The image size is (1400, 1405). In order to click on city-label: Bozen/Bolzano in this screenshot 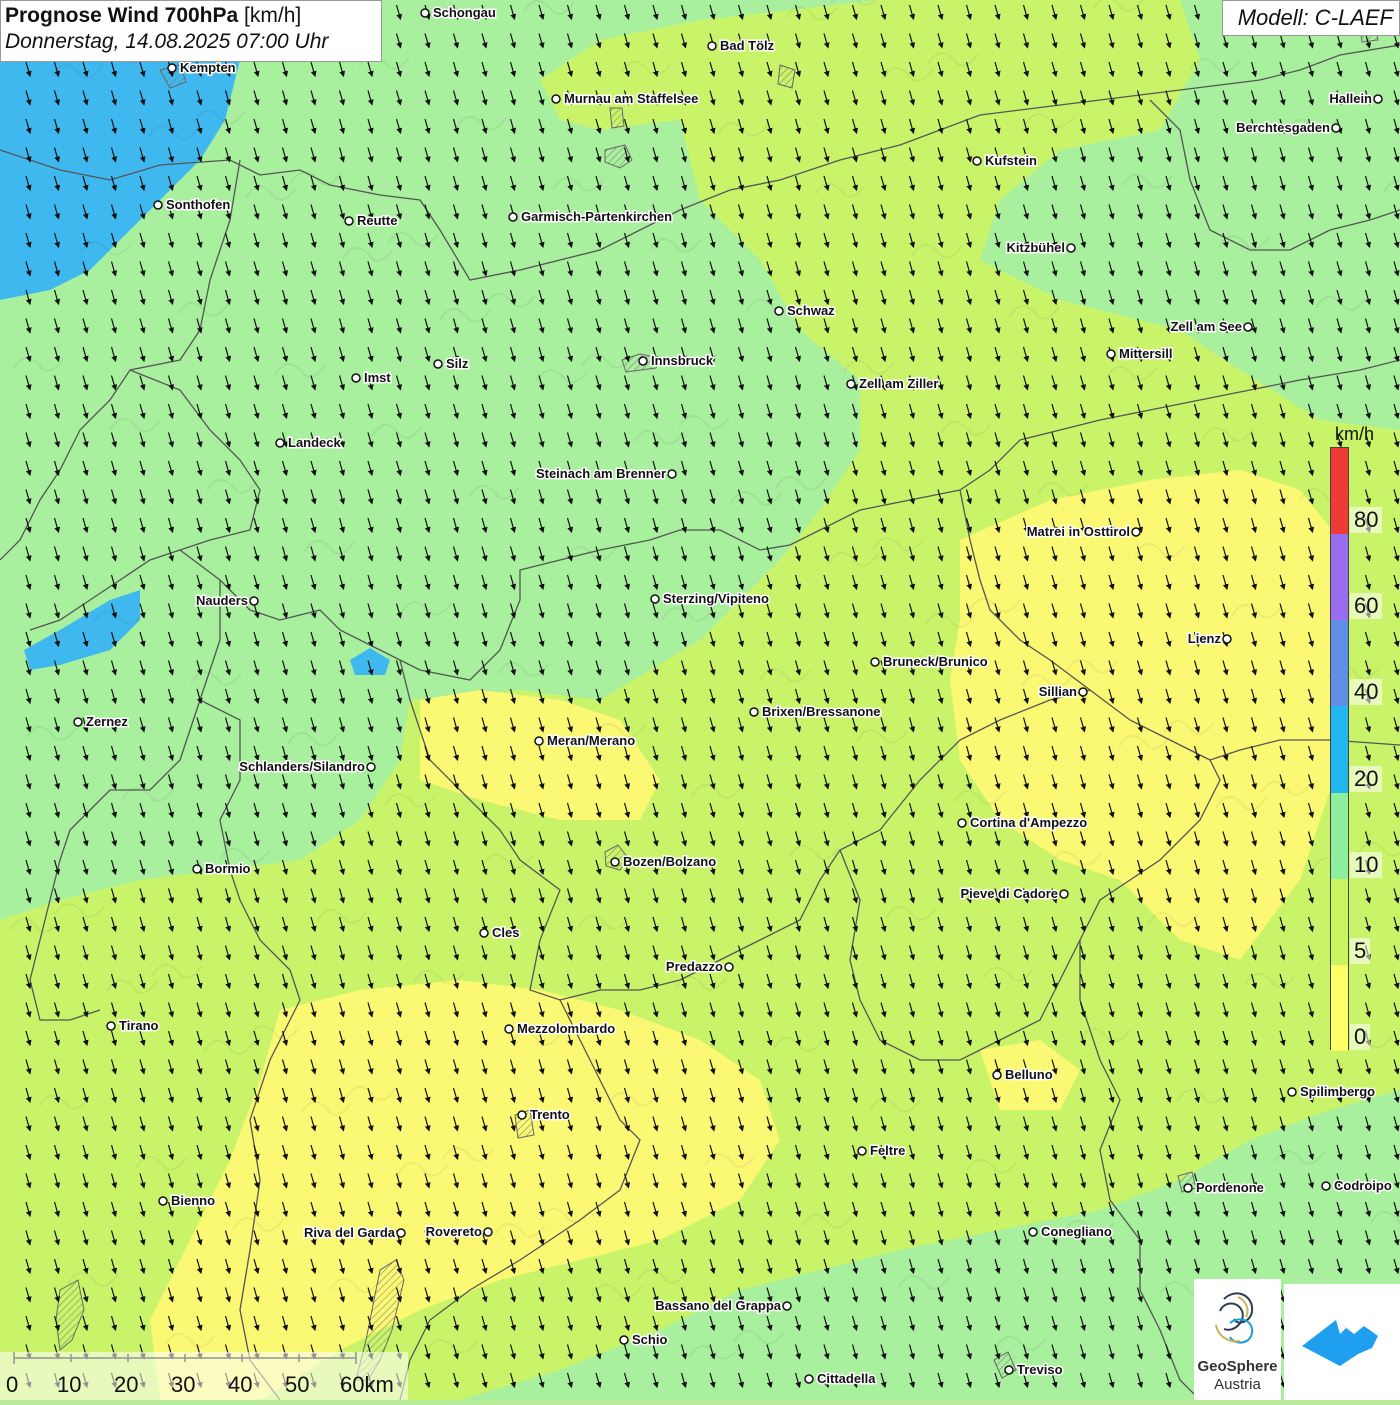, I will do `click(669, 861)`.